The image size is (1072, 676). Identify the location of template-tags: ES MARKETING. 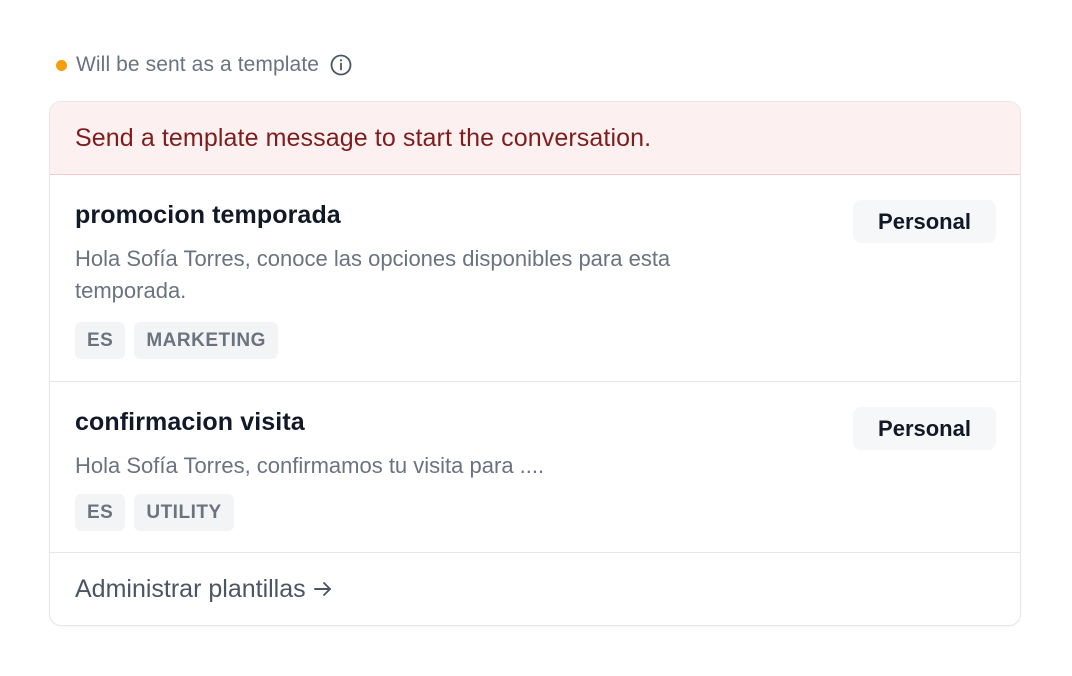
(176, 340).